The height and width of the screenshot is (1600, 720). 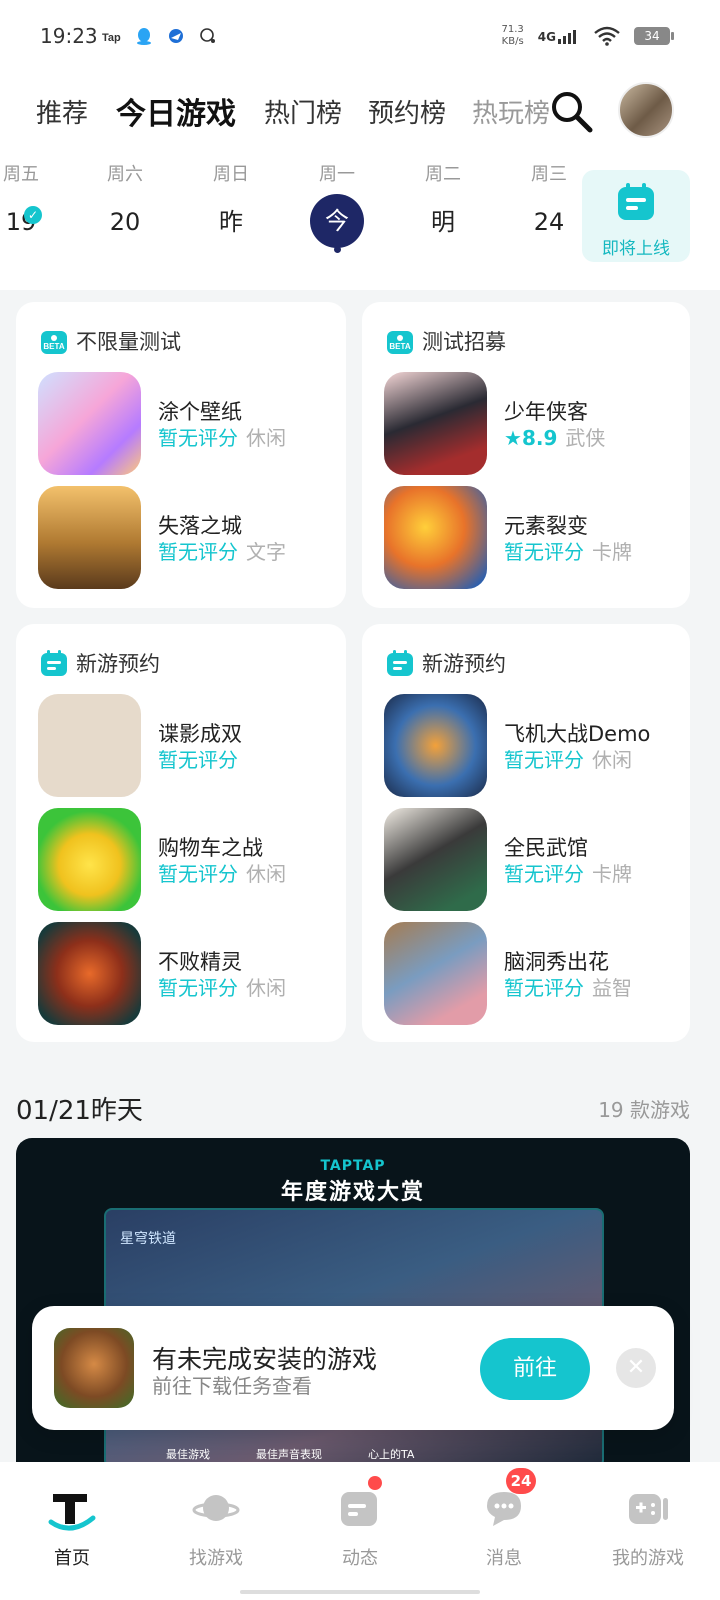 I want to click on card-title: 新游预约, so click(x=464, y=664).